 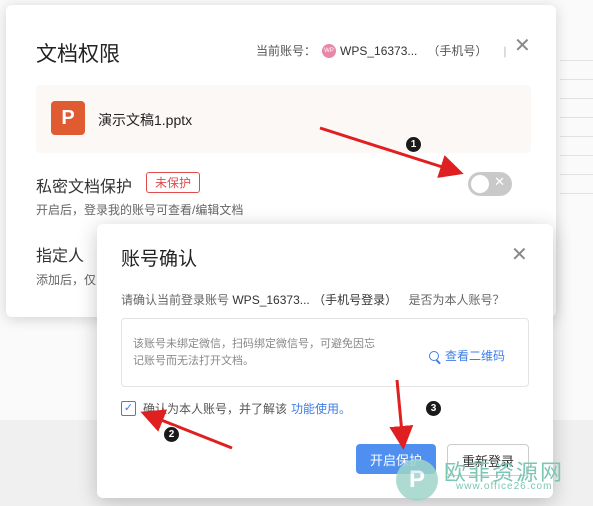 I want to click on account-label: 当前账号：, so click(x=286, y=51).